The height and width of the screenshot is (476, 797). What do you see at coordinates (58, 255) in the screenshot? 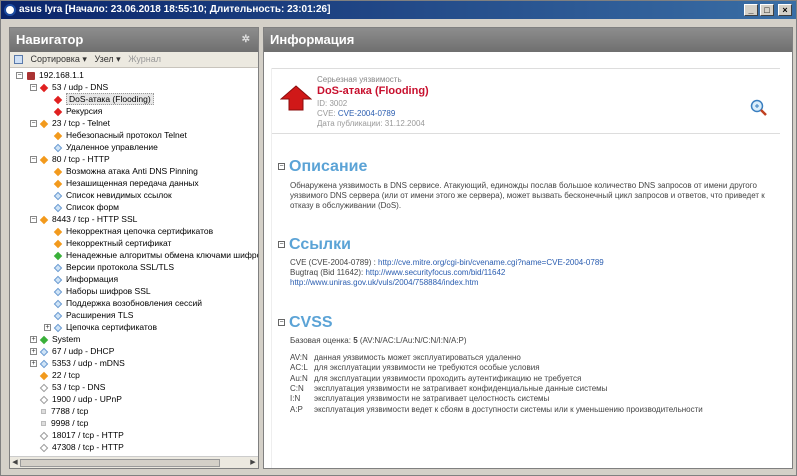
I see `severity-grn-icon` at bounding box center [58, 255].